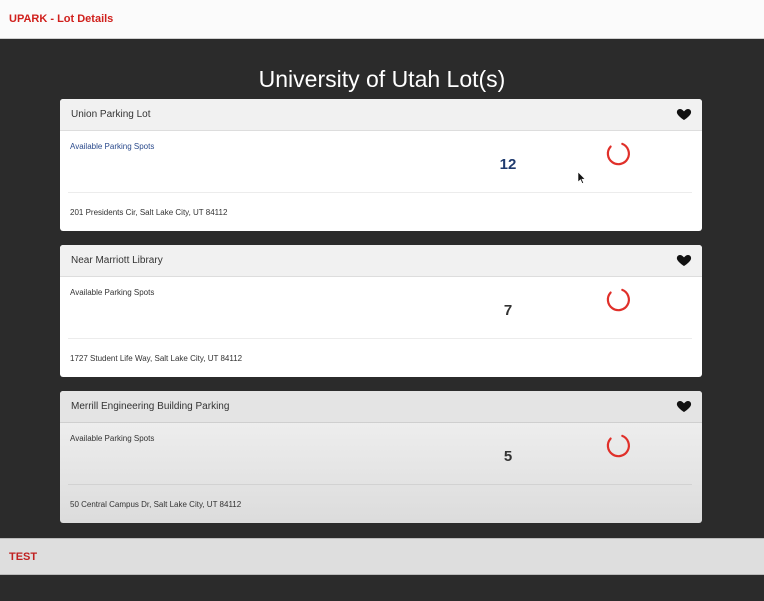  Describe the element at coordinates (61, 19) in the screenshot. I see `app-title: UPARK - Lot Details` at that location.